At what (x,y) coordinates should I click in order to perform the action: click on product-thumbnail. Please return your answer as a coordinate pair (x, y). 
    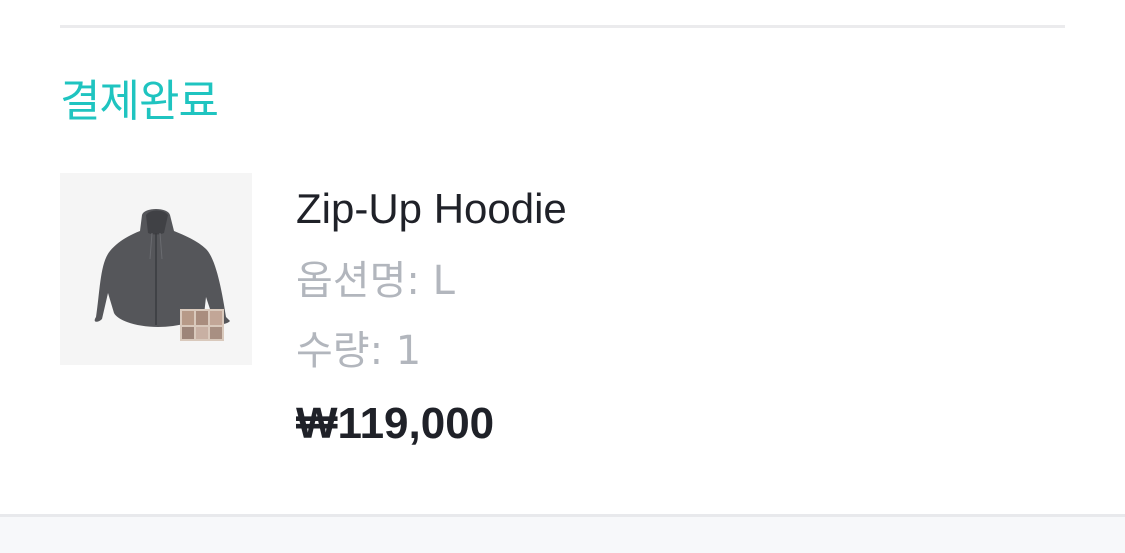
    Looking at the image, I should click on (156, 269).